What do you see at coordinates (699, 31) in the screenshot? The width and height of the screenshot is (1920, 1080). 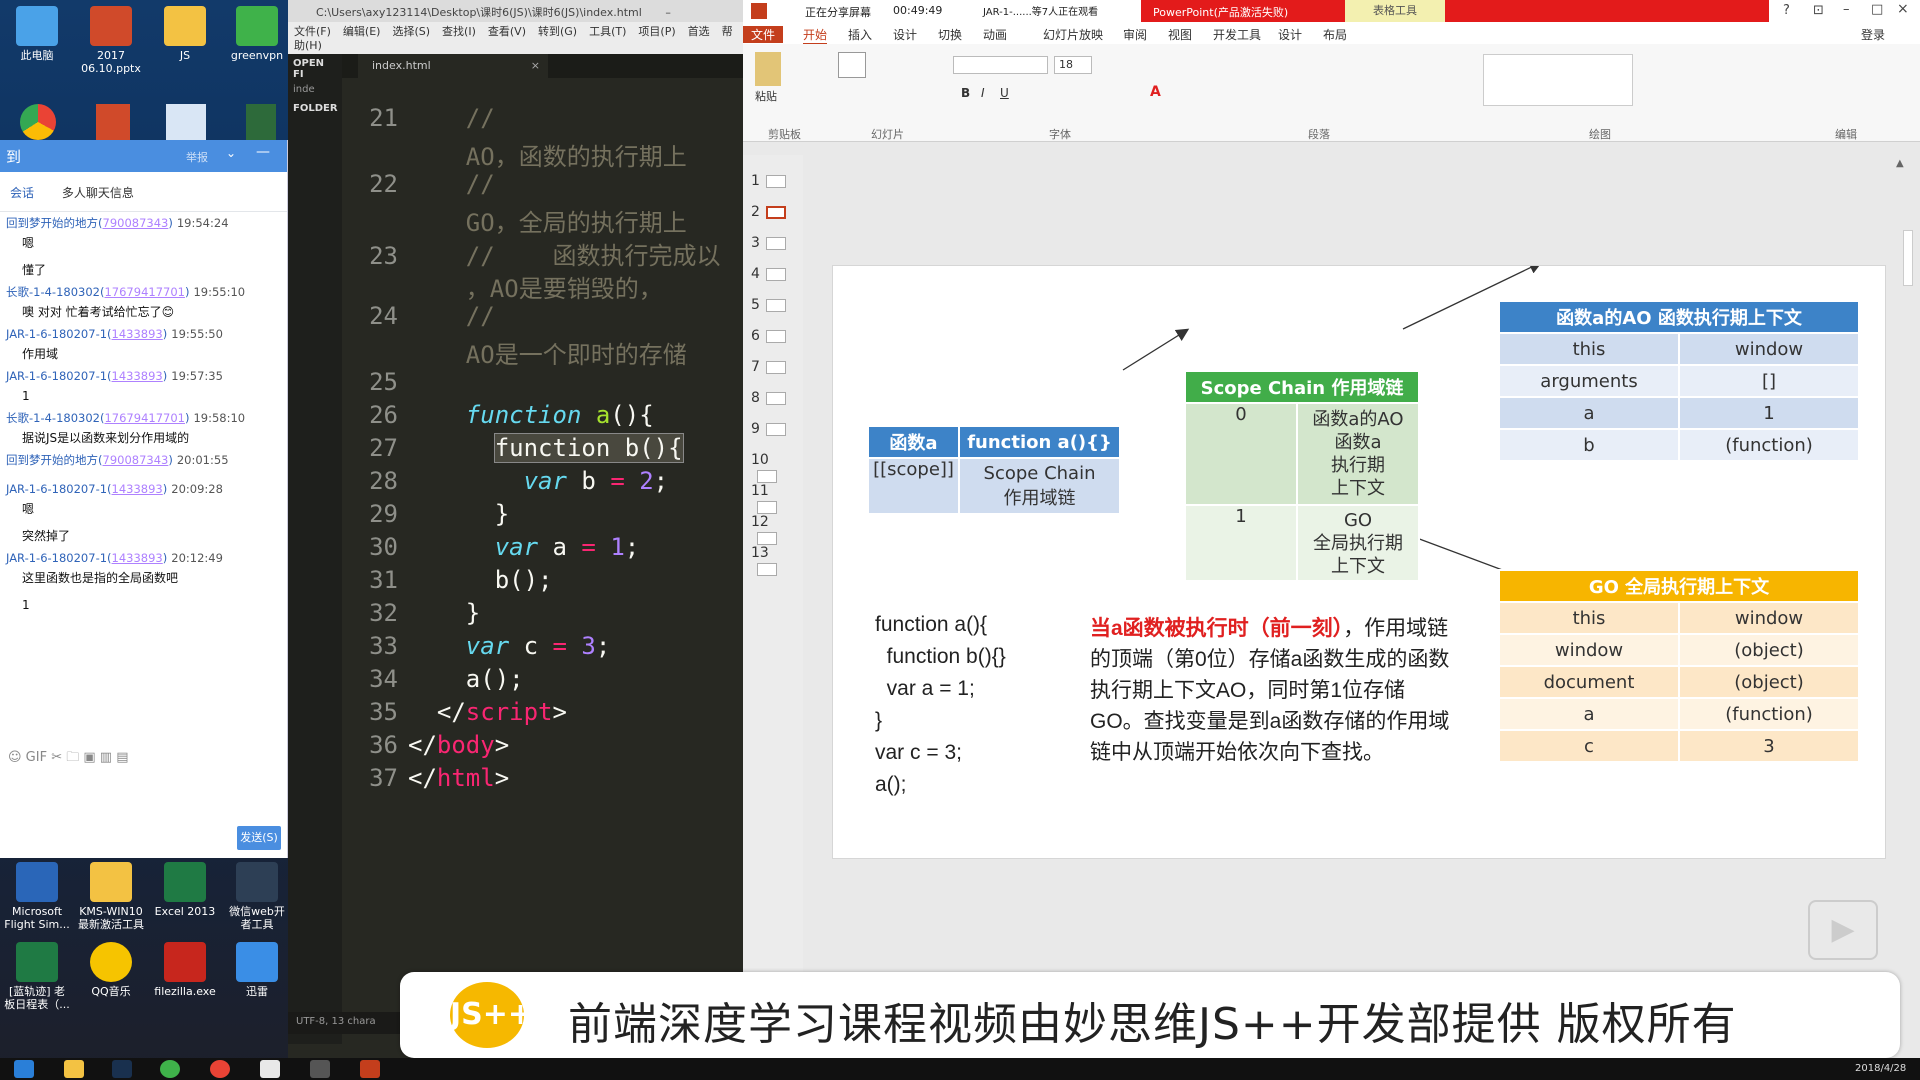 I see `menu-item: 首选` at bounding box center [699, 31].